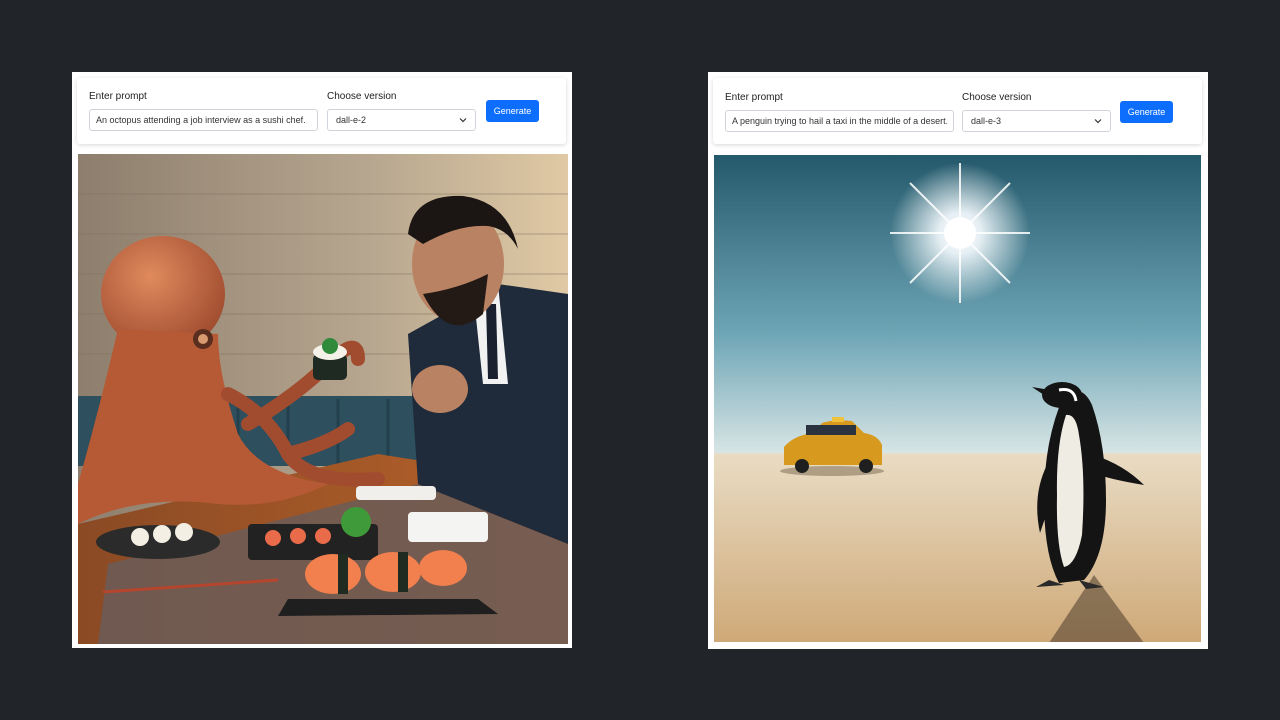  What do you see at coordinates (401, 120) in the screenshot?
I see `version-select: dall-e-2` at bounding box center [401, 120].